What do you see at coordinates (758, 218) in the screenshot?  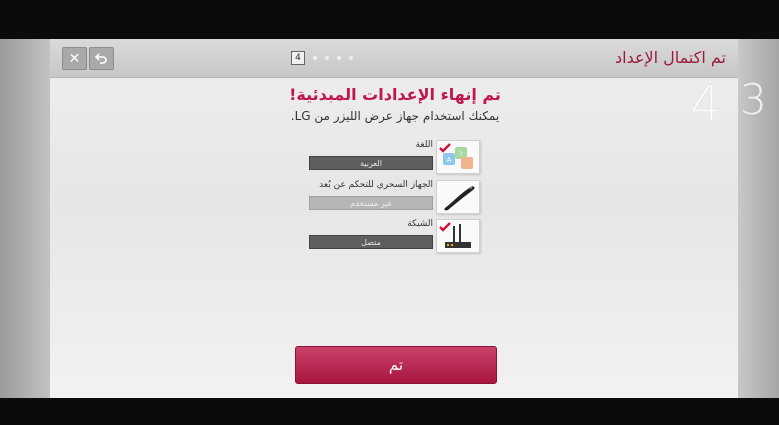 I see `next-page-edge: 3` at bounding box center [758, 218].